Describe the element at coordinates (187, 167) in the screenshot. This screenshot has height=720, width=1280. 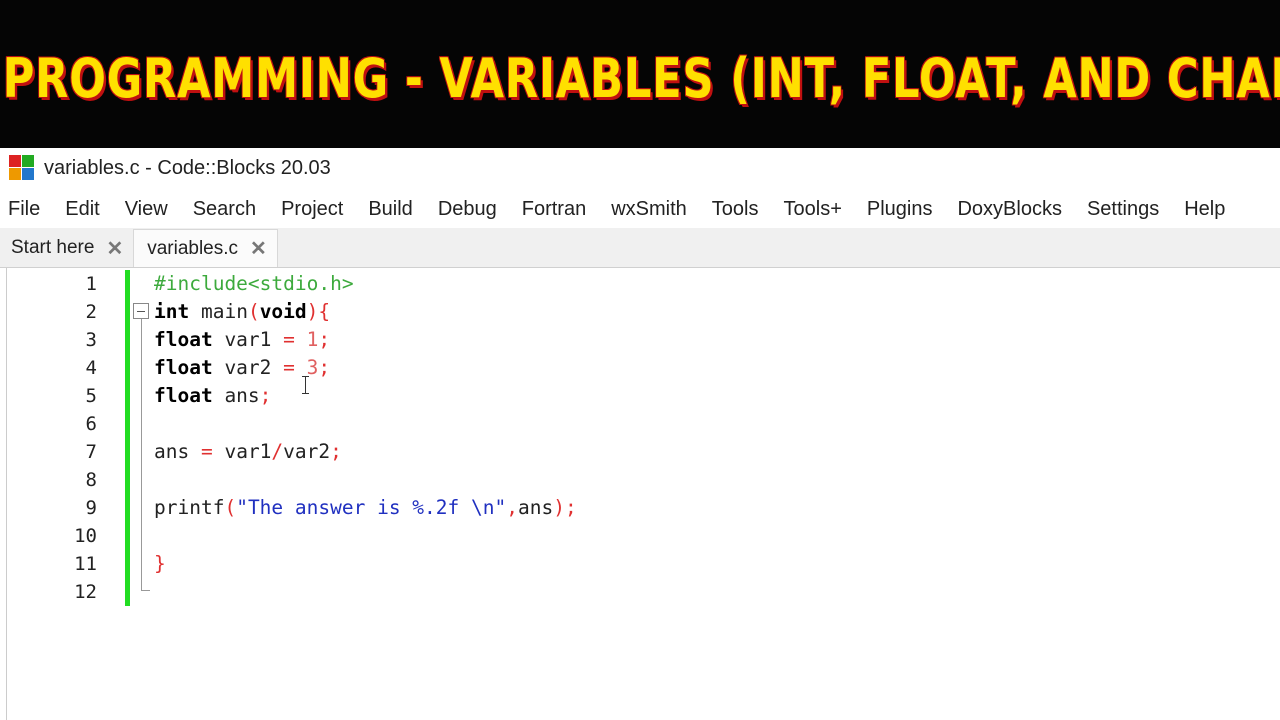
I see `window-title: variables.c - Code::Blocks 20.03` at that location.